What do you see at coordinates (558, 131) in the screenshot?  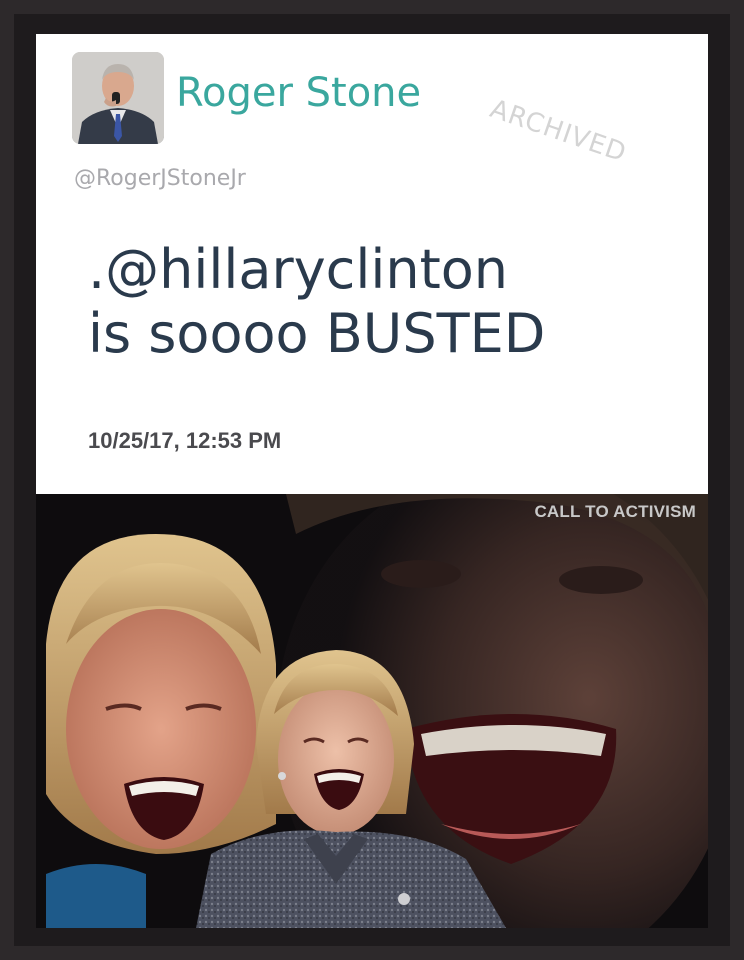 I see `archived-watermark: ARCHIVED` at bounding box center [558, 131].